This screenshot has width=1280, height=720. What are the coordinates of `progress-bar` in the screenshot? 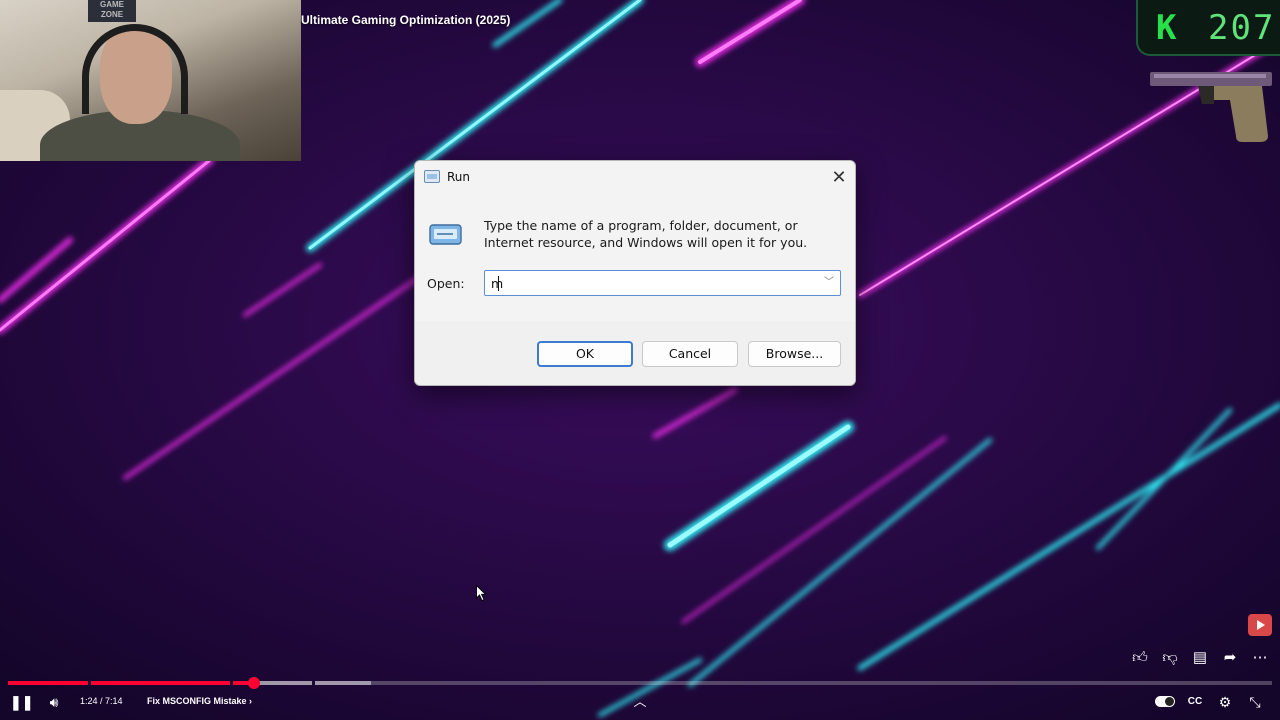 It's located at (640, 683).